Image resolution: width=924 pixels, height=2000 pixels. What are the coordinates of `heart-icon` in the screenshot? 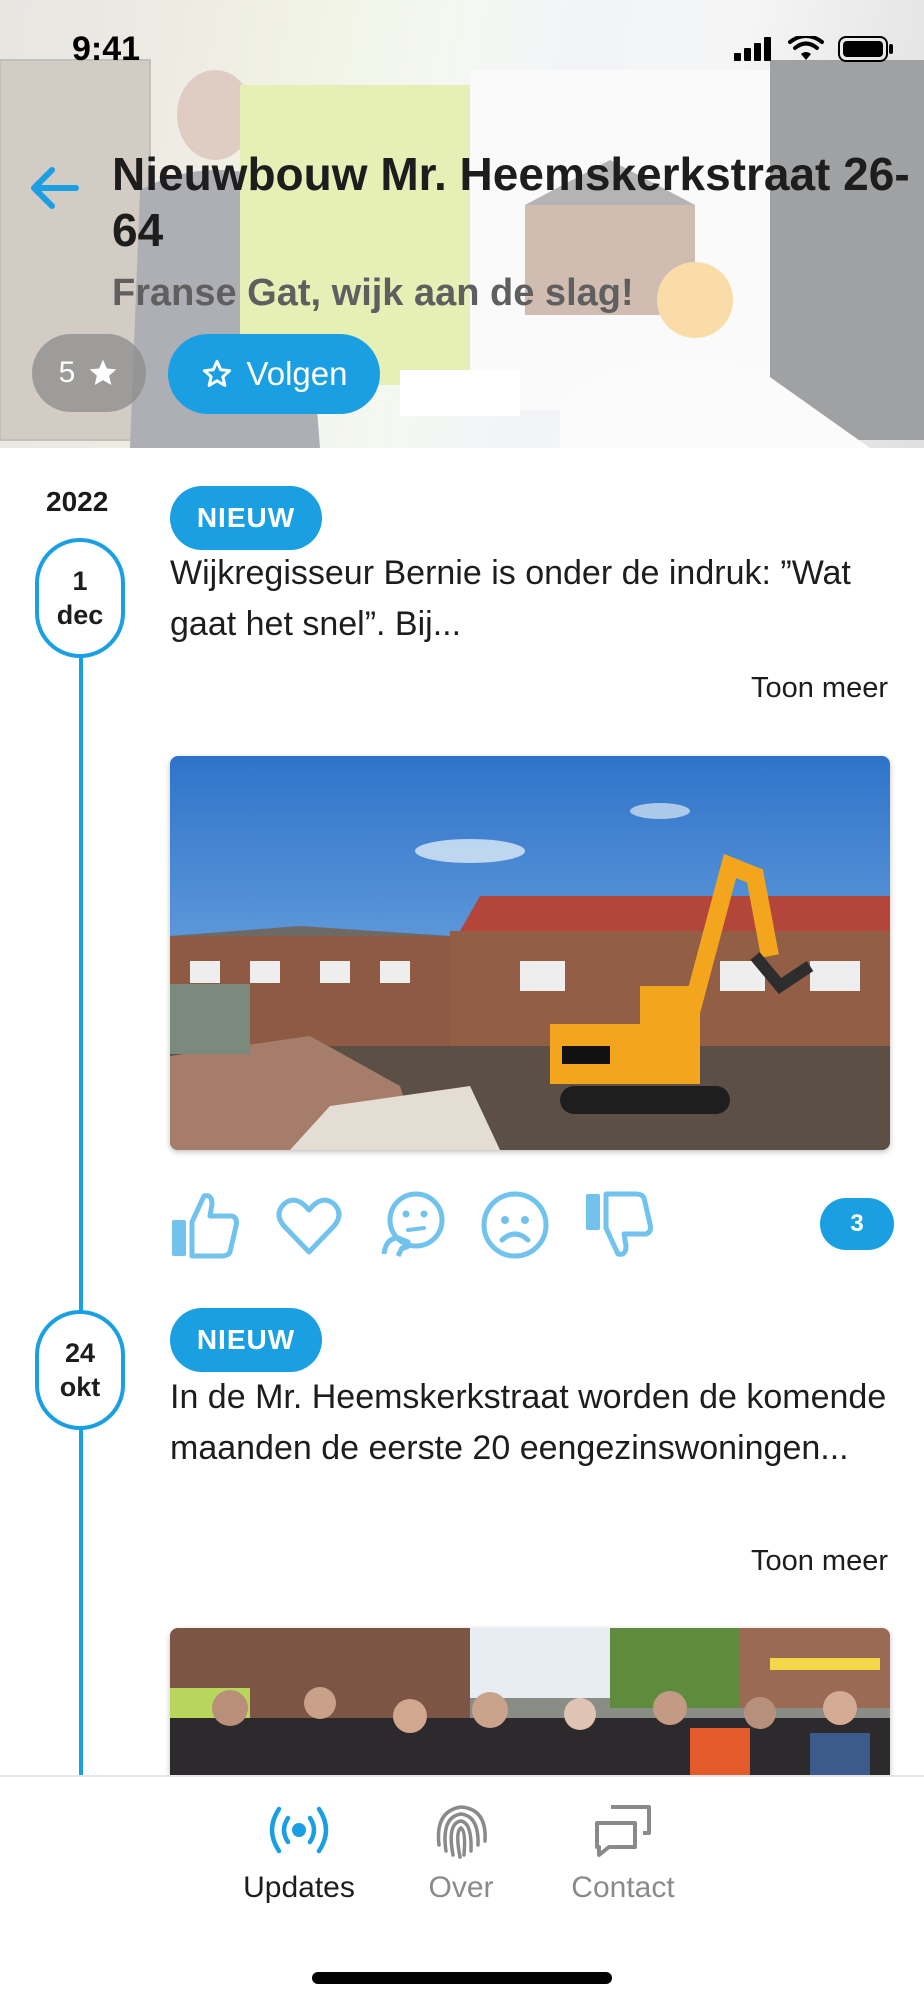 It's located at (309, 1226).